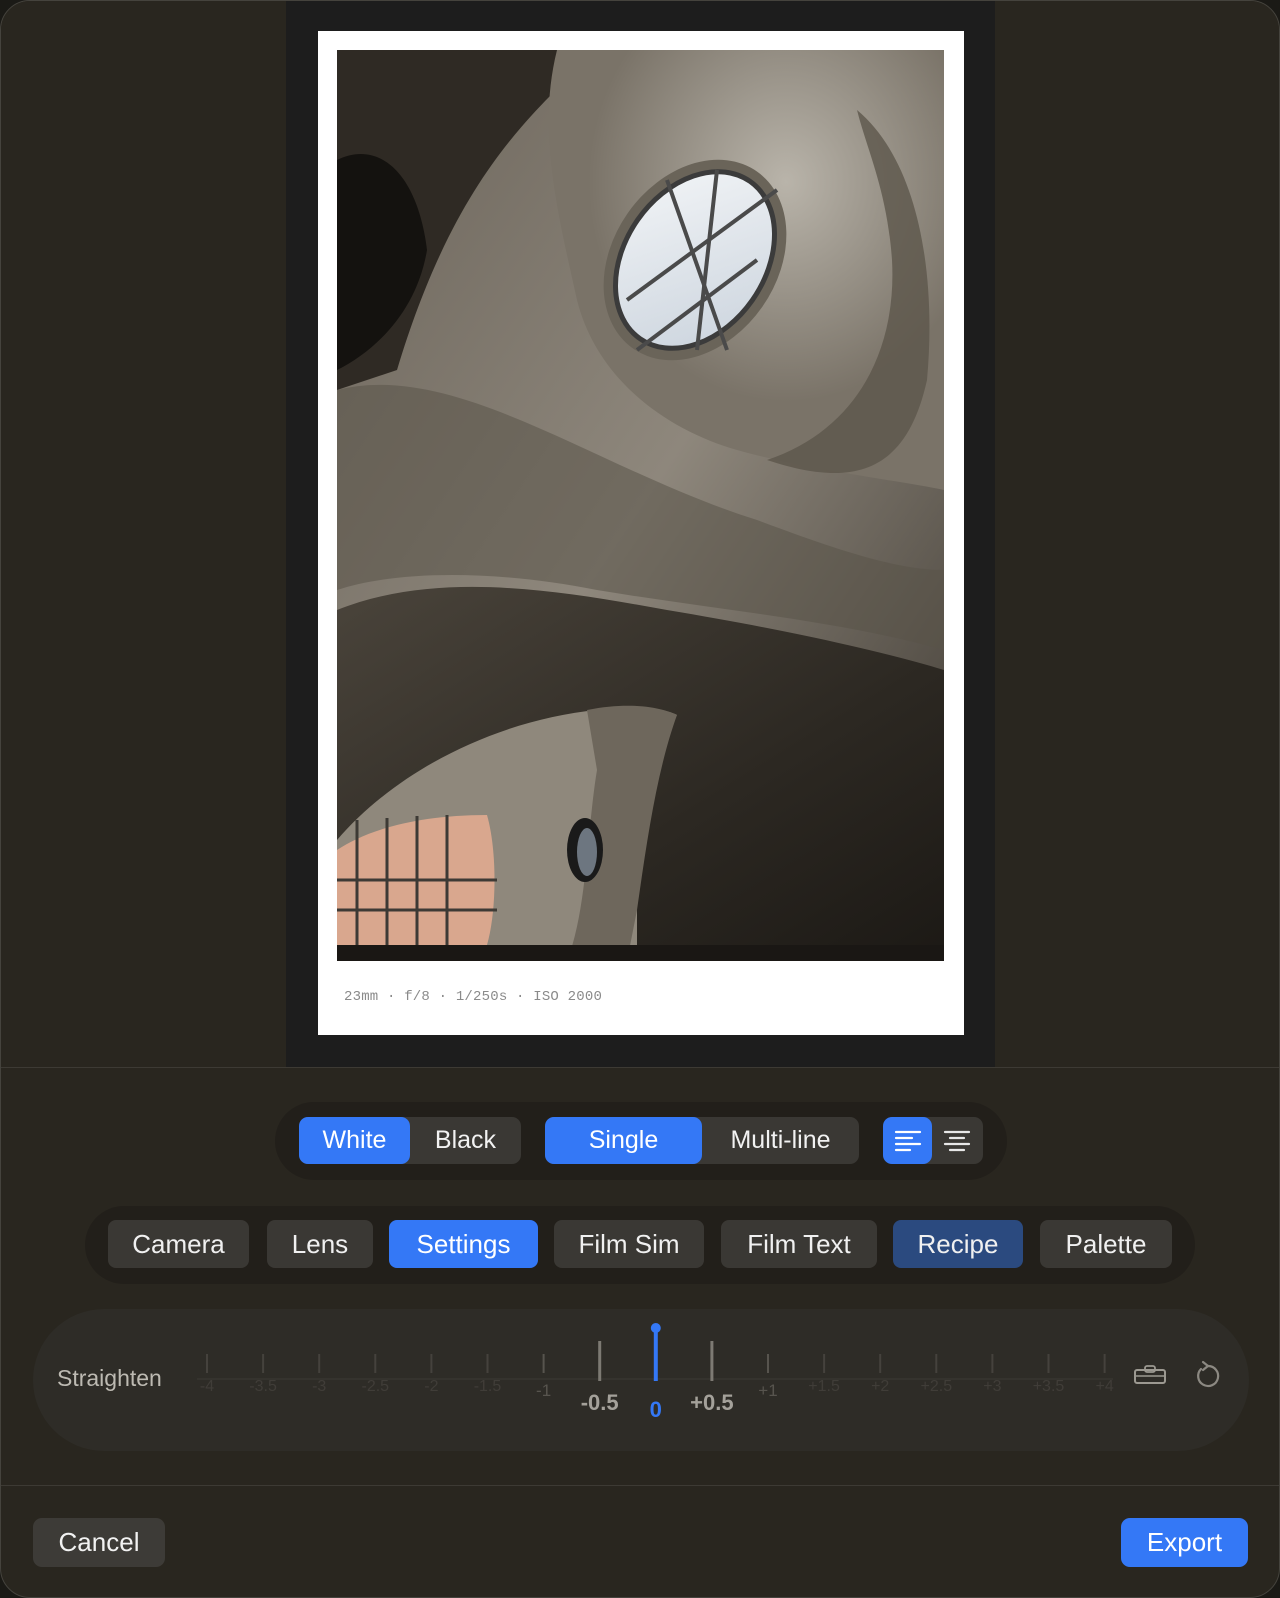 The width and height of the screenshot is (1280, 1598). I want to click on ruler-tick-label: -4, so click(207, 1386).